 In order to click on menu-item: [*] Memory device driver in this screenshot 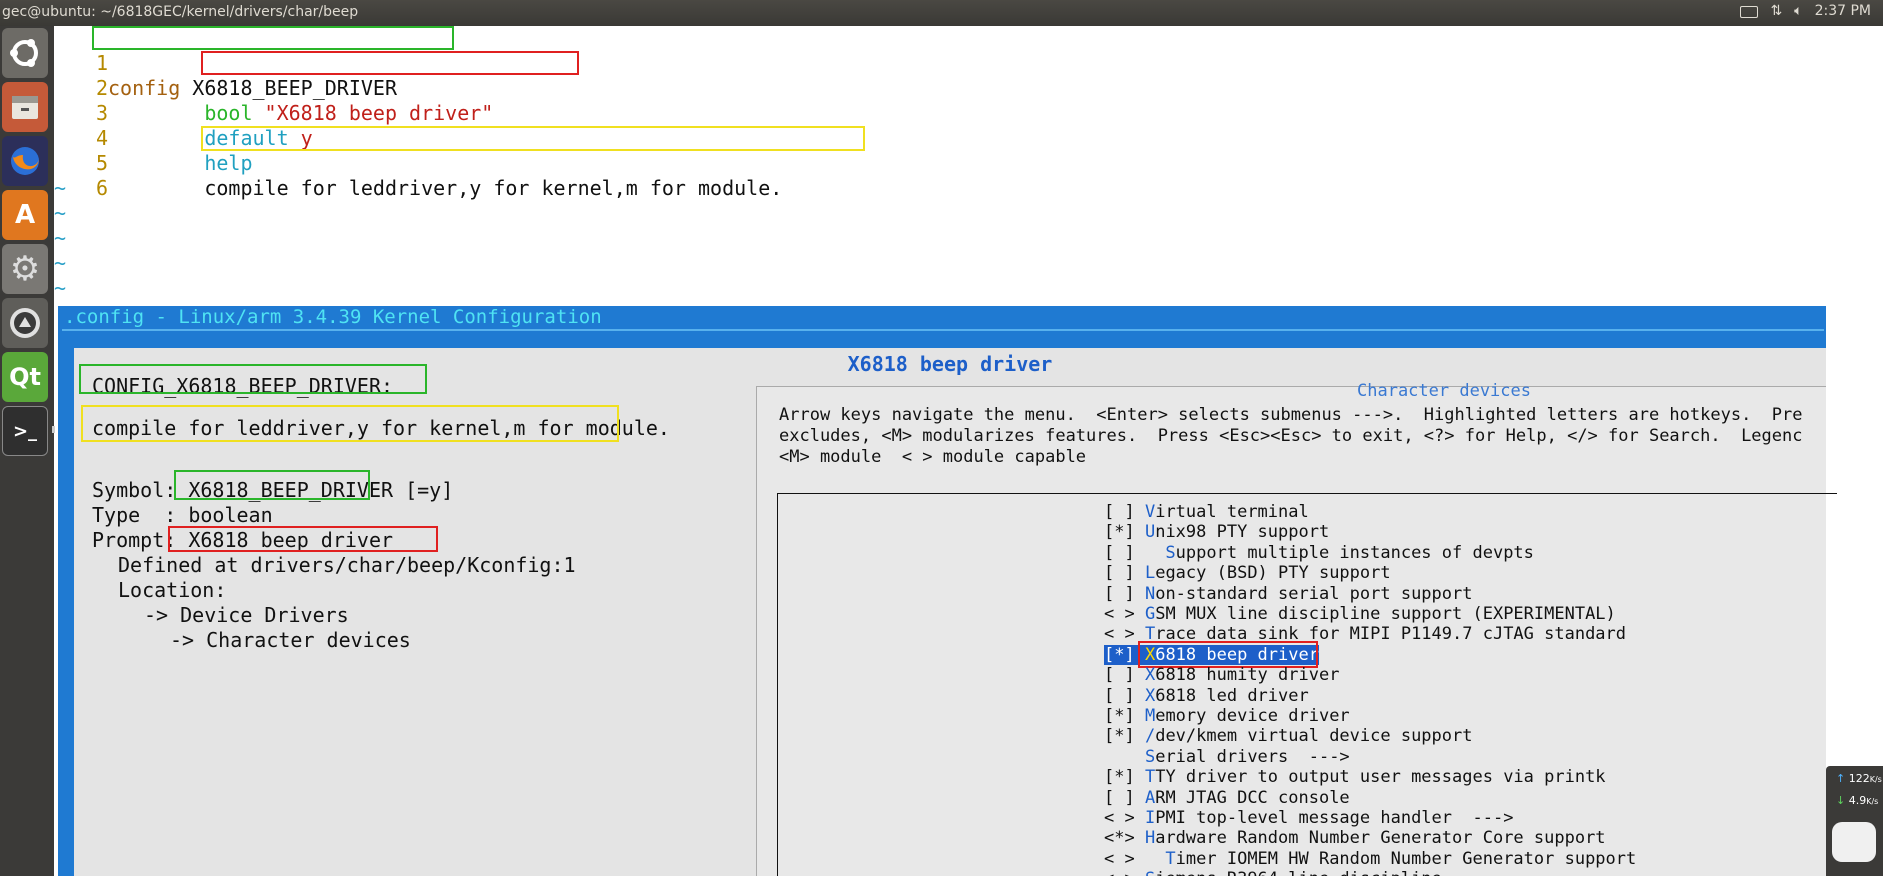, I will do `click(1227, 716)`.